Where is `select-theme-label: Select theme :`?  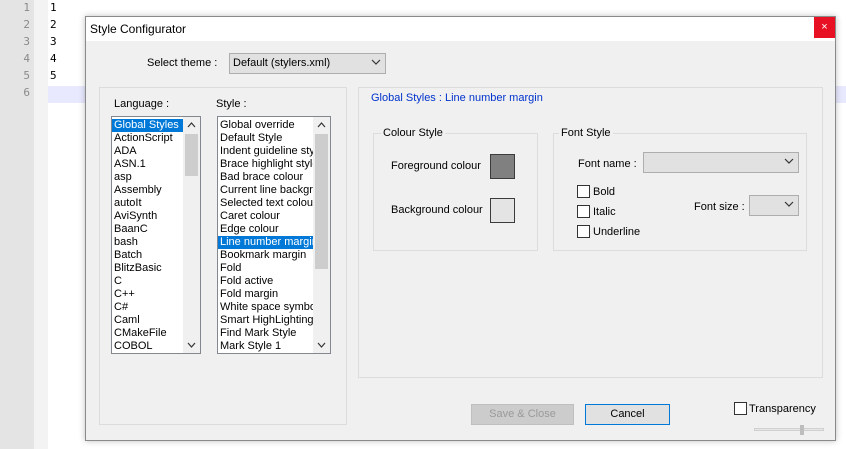 select-theme-label: Select theme : is located at coordinates (182, 63).